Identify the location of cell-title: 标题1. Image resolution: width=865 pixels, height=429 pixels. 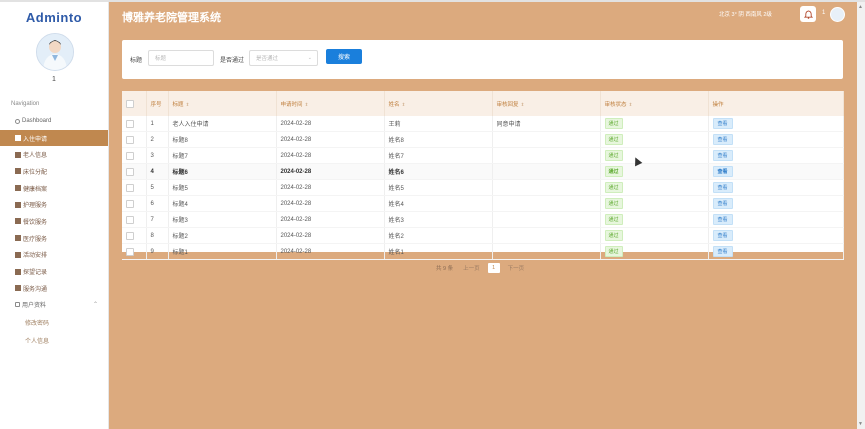
(222, 251).